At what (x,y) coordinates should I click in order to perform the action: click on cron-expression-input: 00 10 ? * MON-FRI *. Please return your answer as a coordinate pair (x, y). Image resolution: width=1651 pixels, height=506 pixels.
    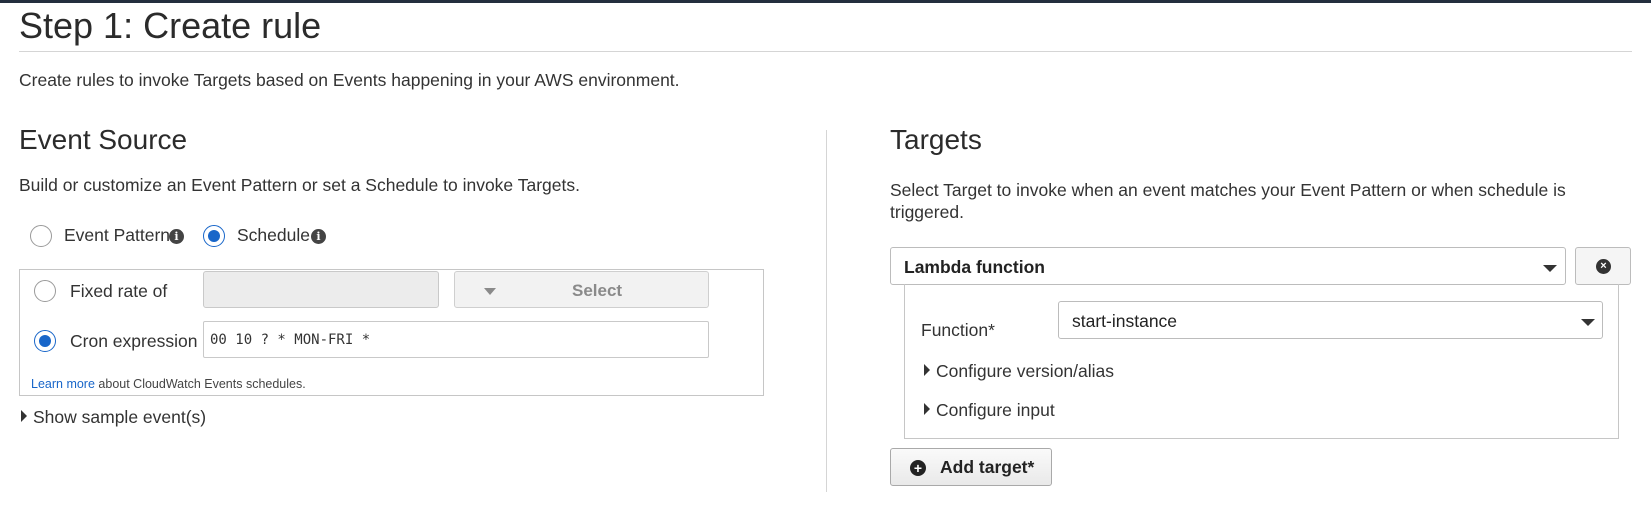
    Looking at the image, I should click on (456, 339).